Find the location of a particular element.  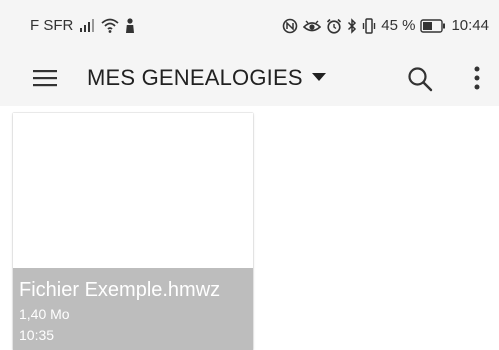

genealogy-selector: MES GENEALOGIES is located at coordinates (207, 78).